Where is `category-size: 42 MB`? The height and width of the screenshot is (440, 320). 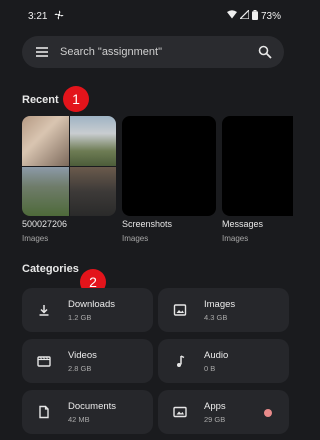 category-size: 42 MB is located at coordinates (79, 419).